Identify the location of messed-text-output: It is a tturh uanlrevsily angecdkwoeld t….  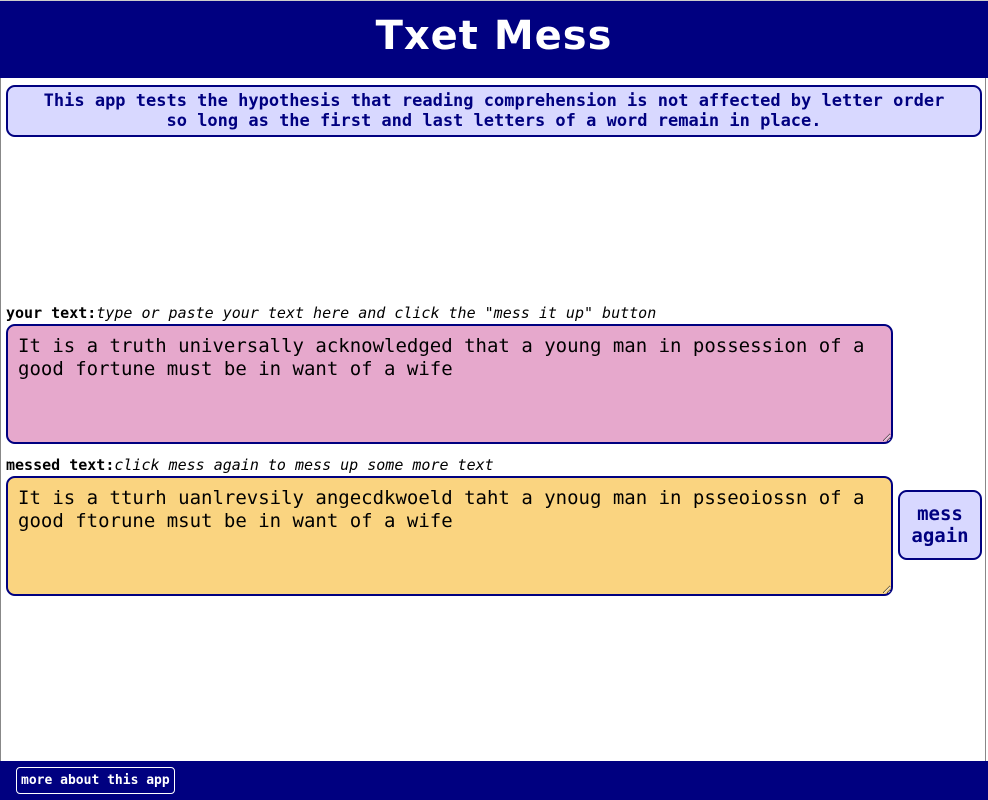
(449, 536).